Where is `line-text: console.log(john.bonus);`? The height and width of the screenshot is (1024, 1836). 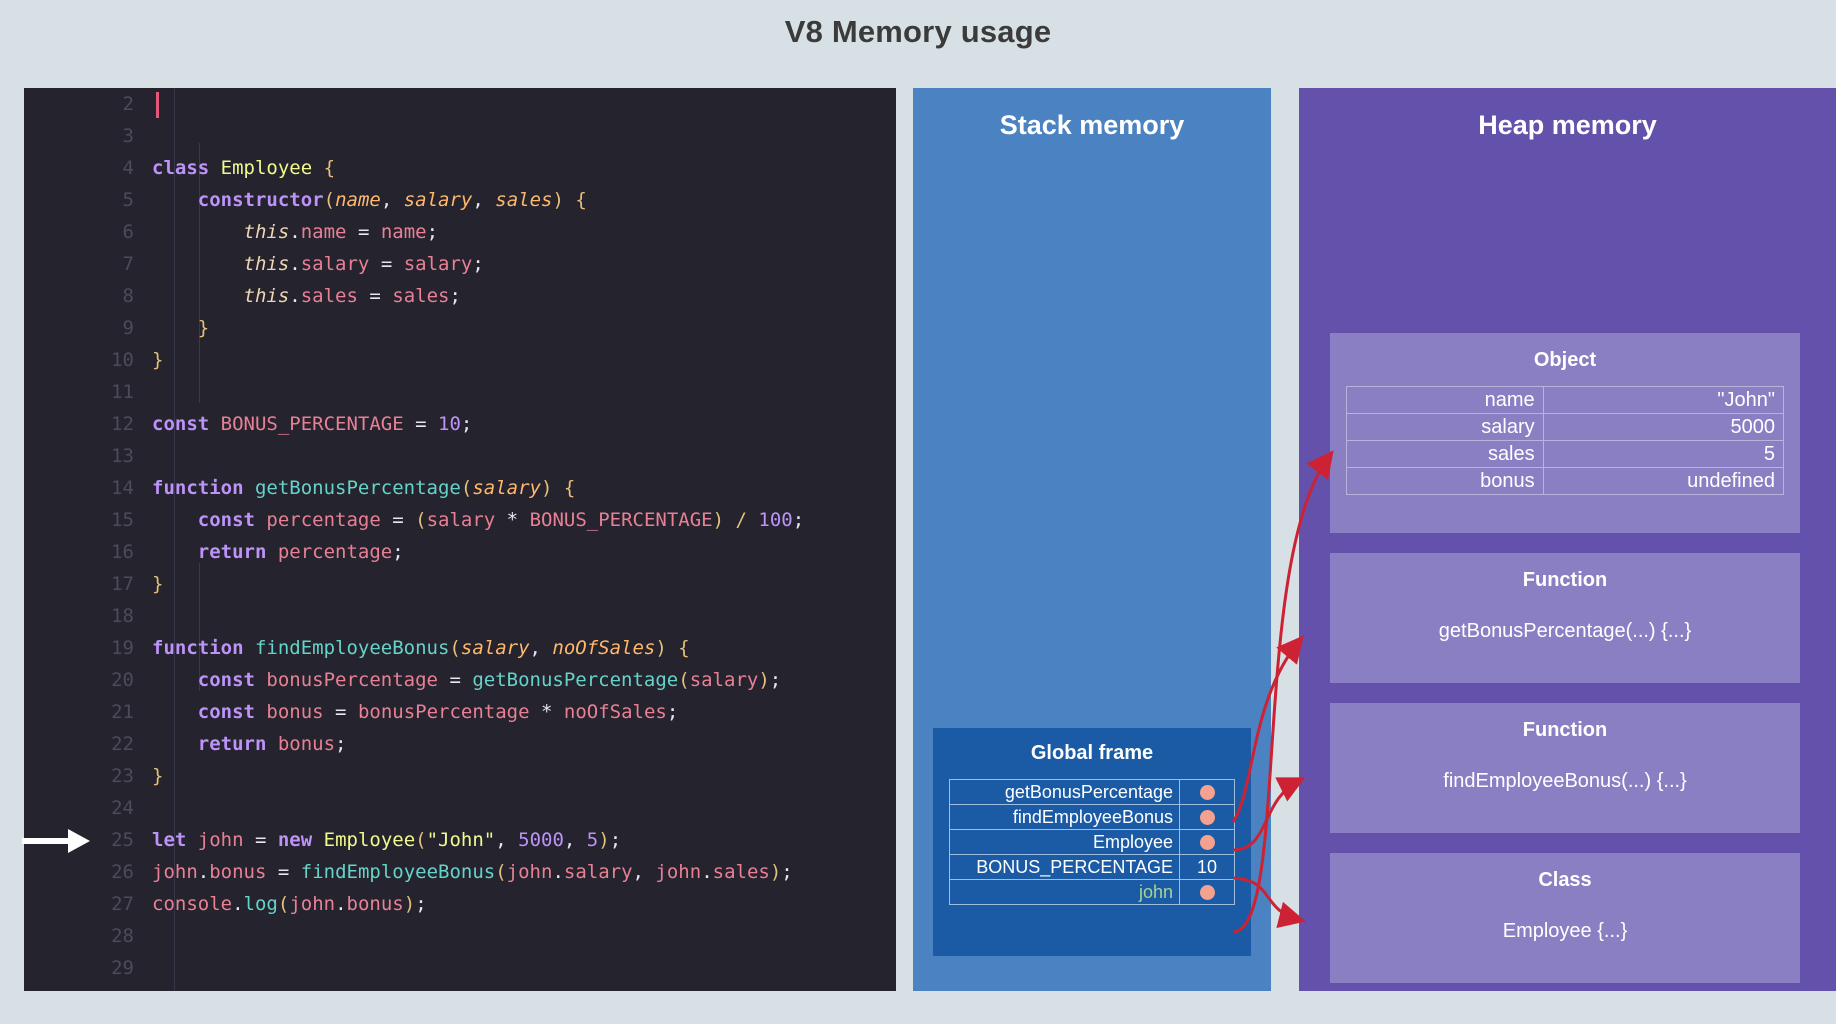
line-text: console.log(john.bonus); is located at coordinates (289, 904).